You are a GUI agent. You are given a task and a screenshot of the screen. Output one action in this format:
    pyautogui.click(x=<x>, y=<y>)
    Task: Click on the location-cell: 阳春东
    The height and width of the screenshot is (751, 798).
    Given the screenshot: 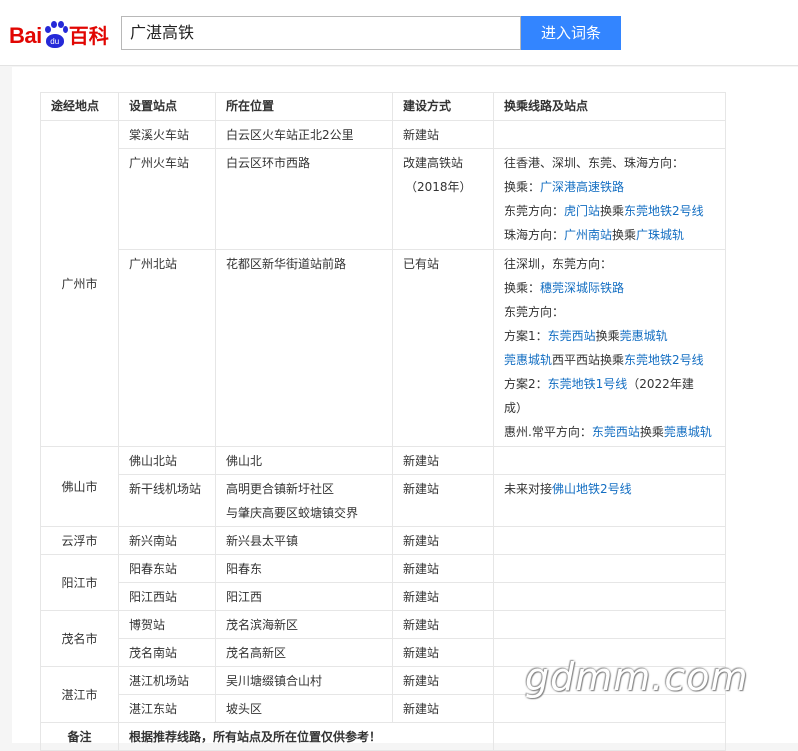 What is the action you would take?
    pyautogui.click(x=304, y=568)
    